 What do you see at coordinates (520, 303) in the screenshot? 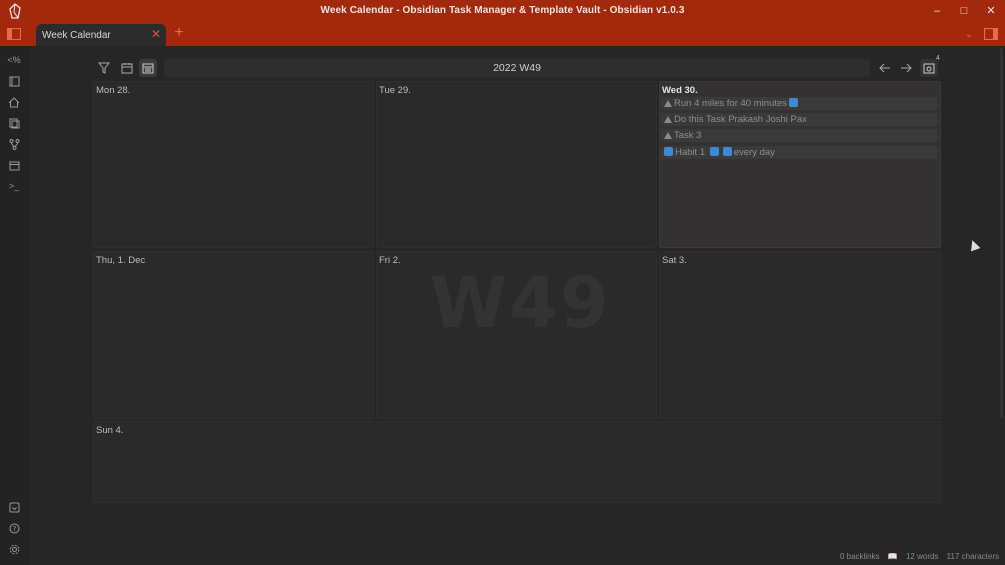
I see `week-watermark: W49` at bounding box center [520, 303].